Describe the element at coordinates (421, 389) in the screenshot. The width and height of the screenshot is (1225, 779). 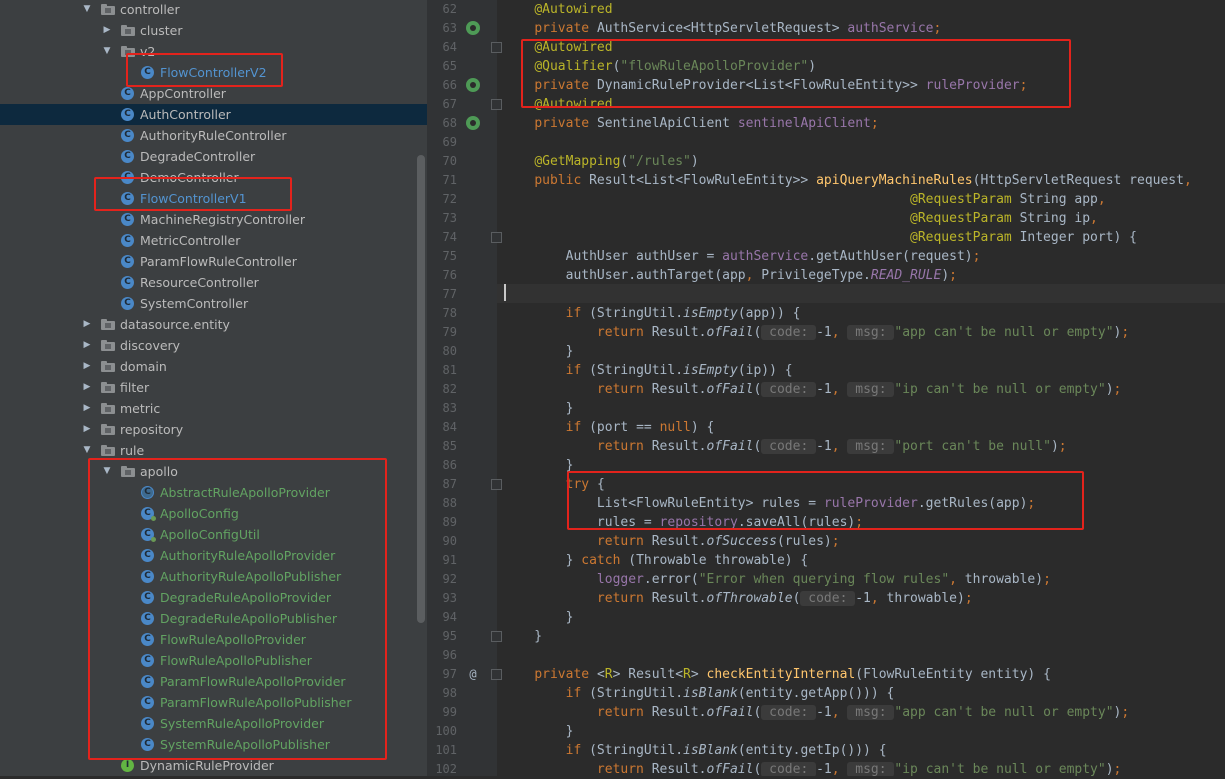
I see `project-tree-scrollbar` at that location.